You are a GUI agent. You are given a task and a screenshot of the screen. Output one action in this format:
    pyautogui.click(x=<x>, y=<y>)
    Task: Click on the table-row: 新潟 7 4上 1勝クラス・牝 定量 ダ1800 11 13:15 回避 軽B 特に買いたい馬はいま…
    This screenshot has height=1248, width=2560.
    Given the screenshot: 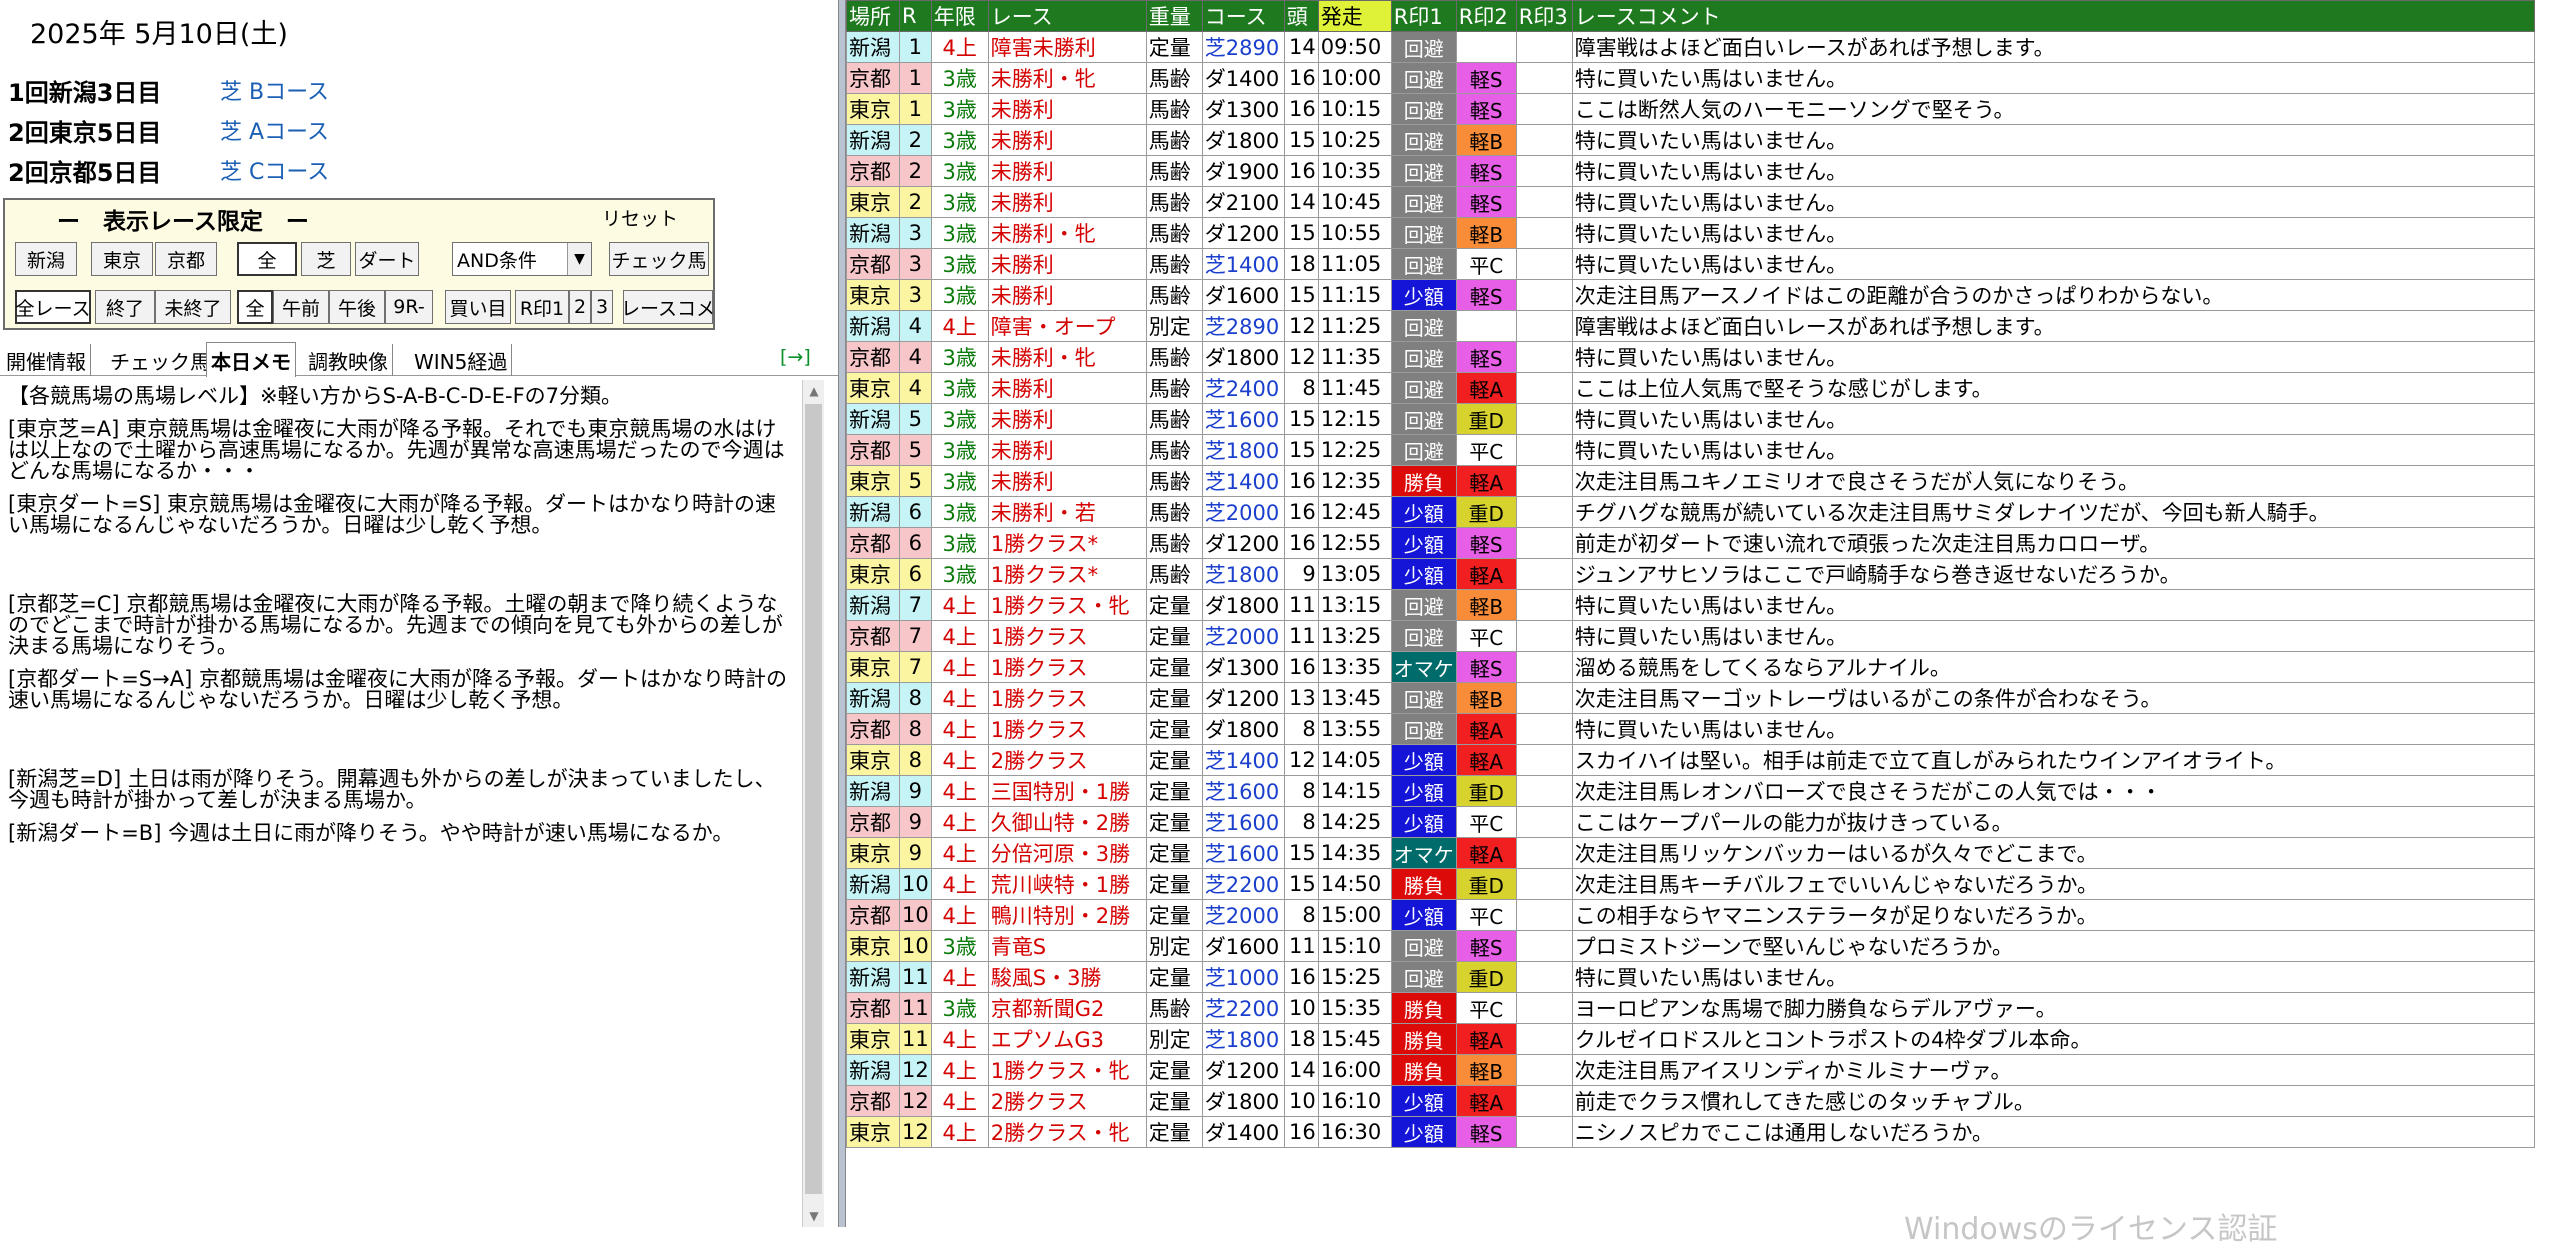 What is the action you would take?
    pyautogui.click(x=1690, y=605)
    